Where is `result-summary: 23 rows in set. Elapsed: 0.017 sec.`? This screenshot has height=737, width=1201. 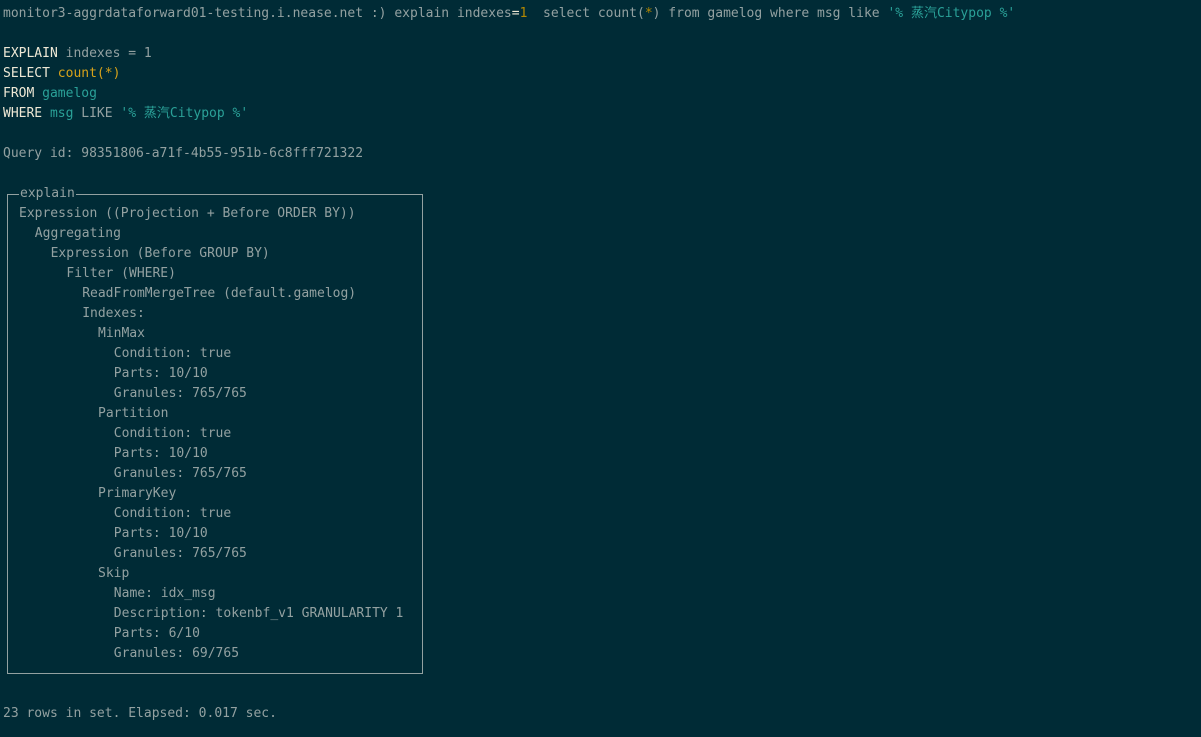 result-summary: 23 rows in set. Elapsed: 0.017 sec. is located at coordinates (140, 713).